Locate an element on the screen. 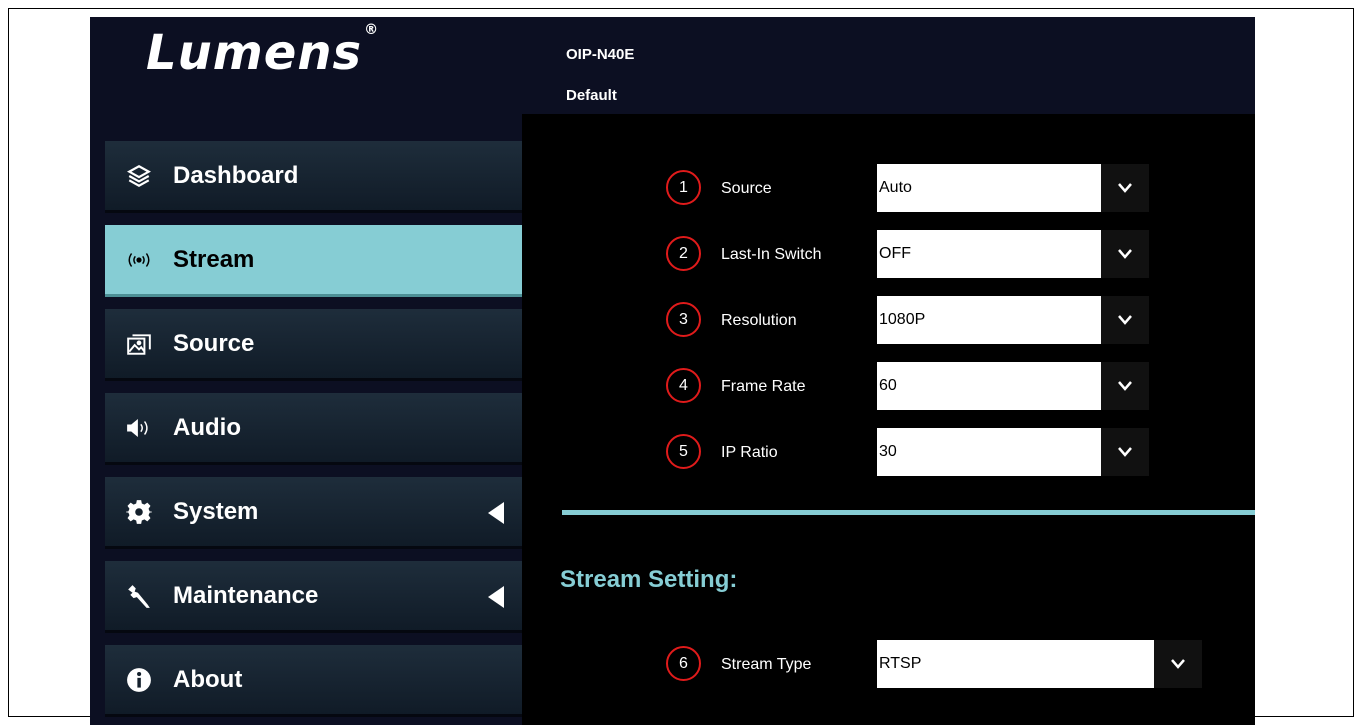 This screenshot has height=725, width=1362. setting-row-ip-ratio: 5 IP Ratio 30 is located at coordinates (911, 452).